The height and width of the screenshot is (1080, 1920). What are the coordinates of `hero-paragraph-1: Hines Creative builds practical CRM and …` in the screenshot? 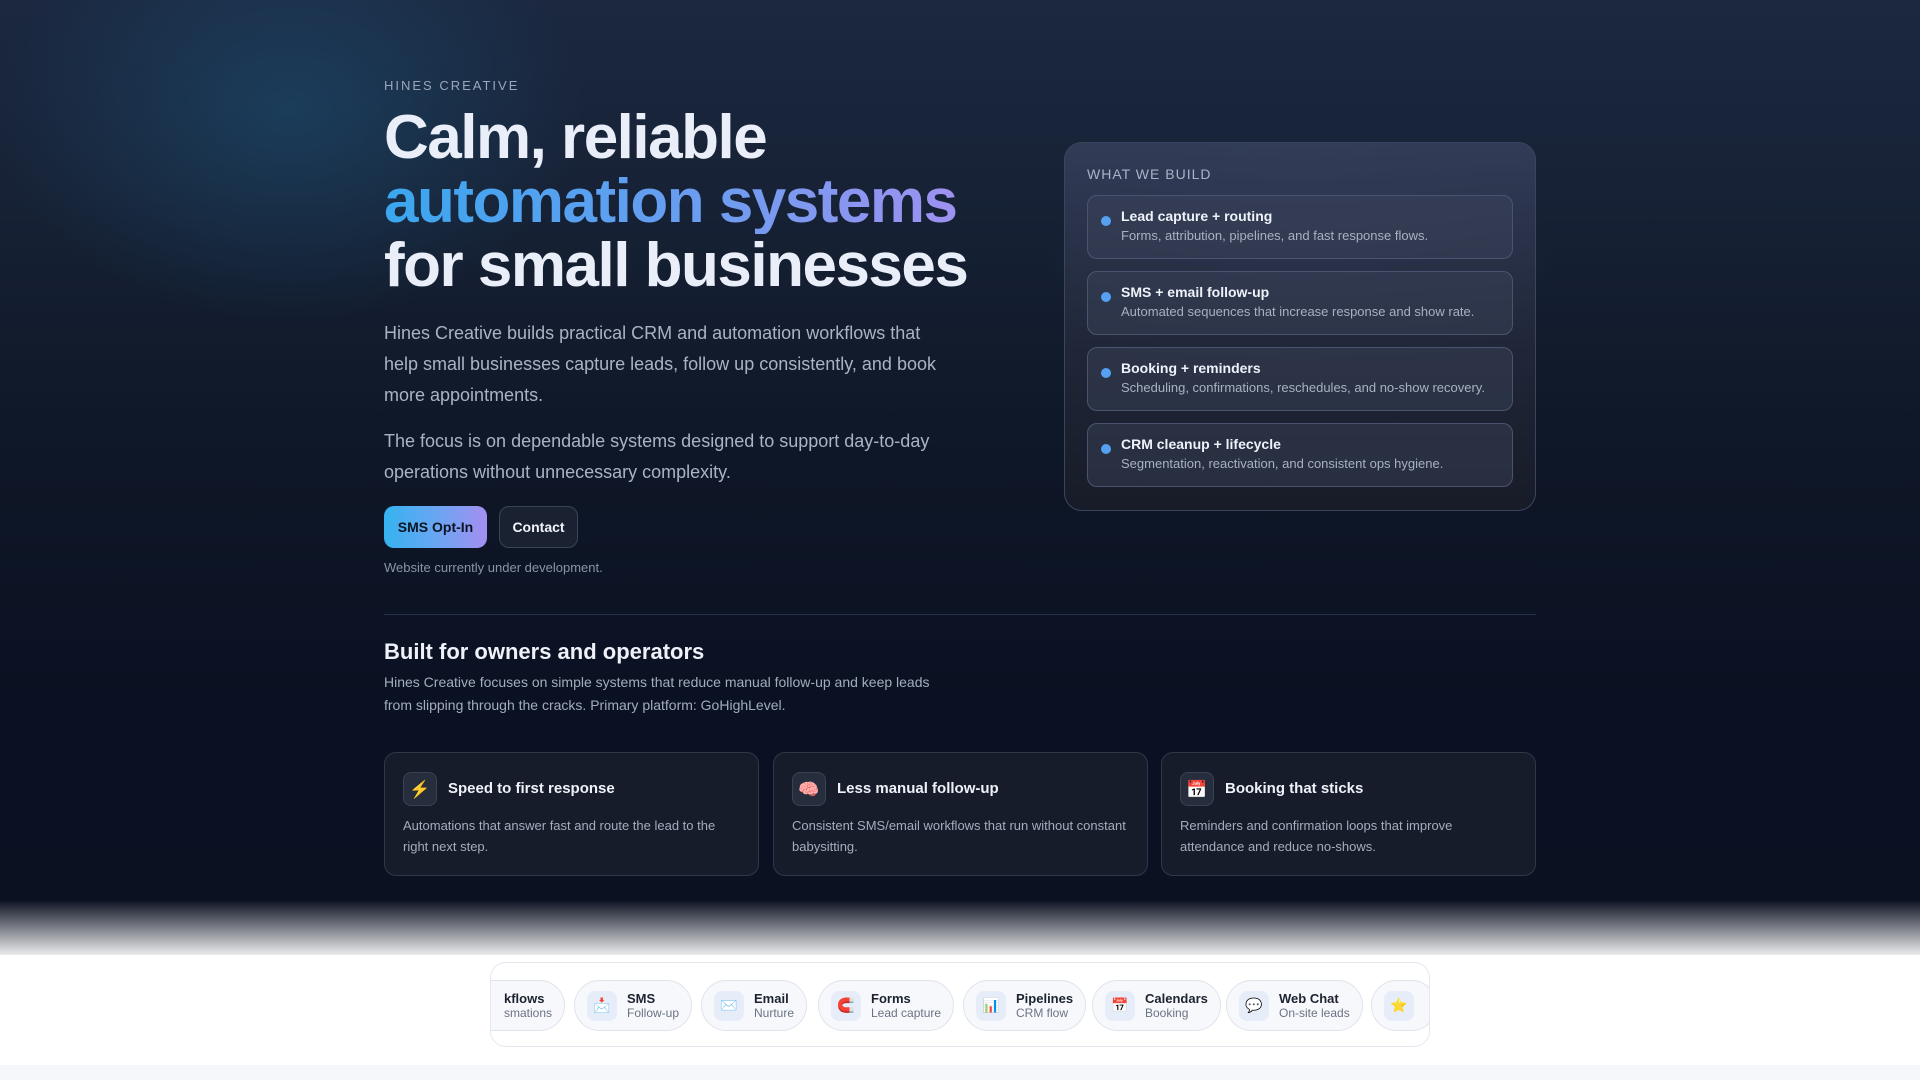 It's located at (660, 364).